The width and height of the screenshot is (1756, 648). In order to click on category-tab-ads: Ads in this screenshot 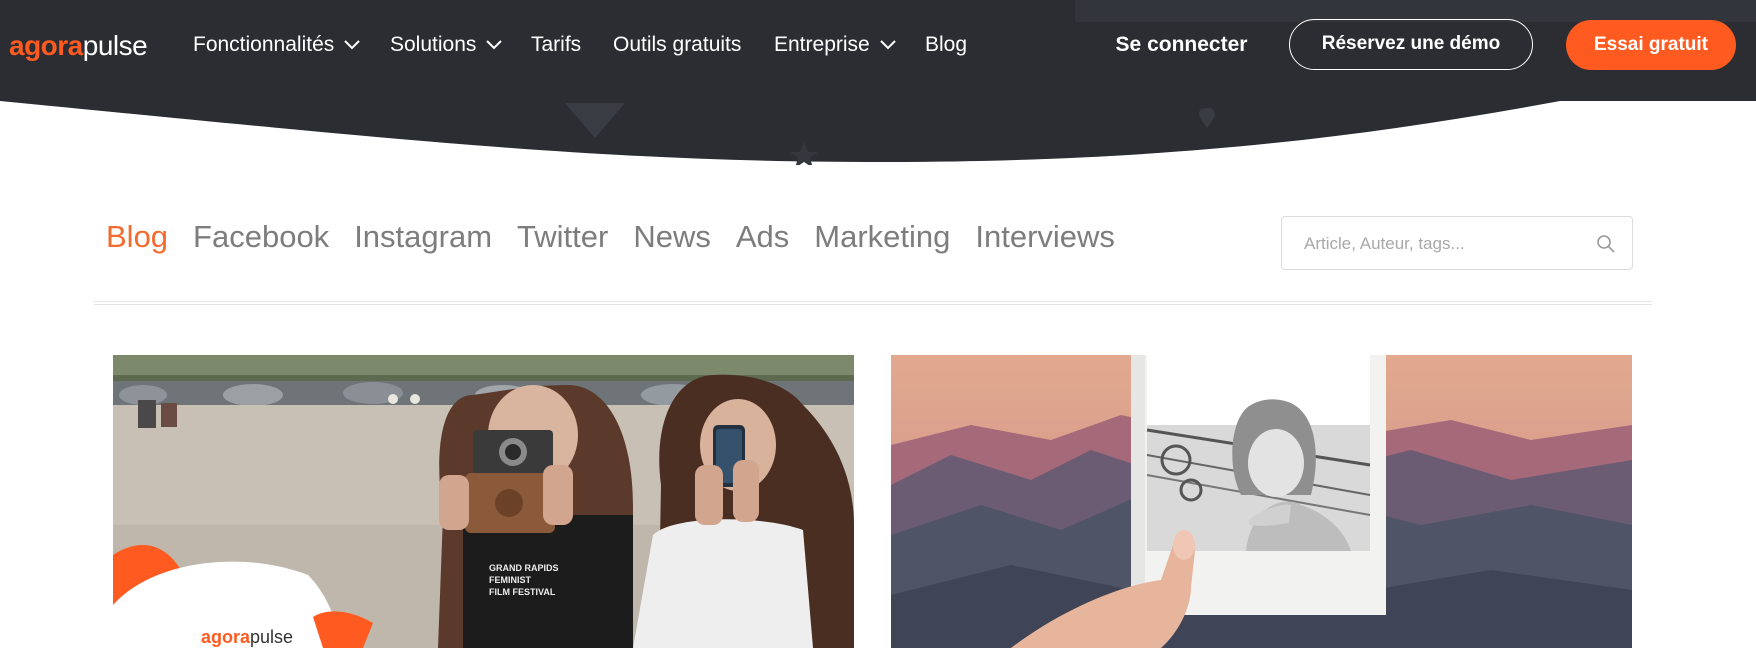, I will do `click(762, 237)`.